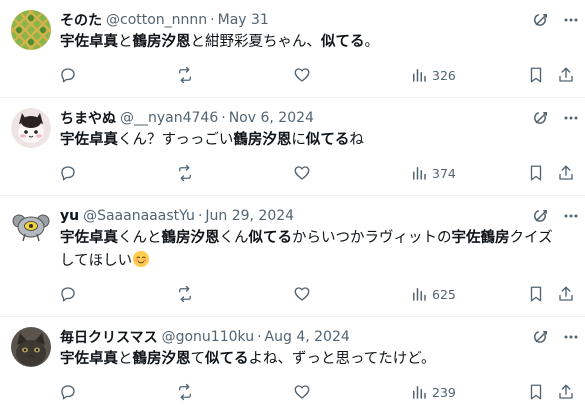  I want to click on action-bar: 326, so click(292, 76).